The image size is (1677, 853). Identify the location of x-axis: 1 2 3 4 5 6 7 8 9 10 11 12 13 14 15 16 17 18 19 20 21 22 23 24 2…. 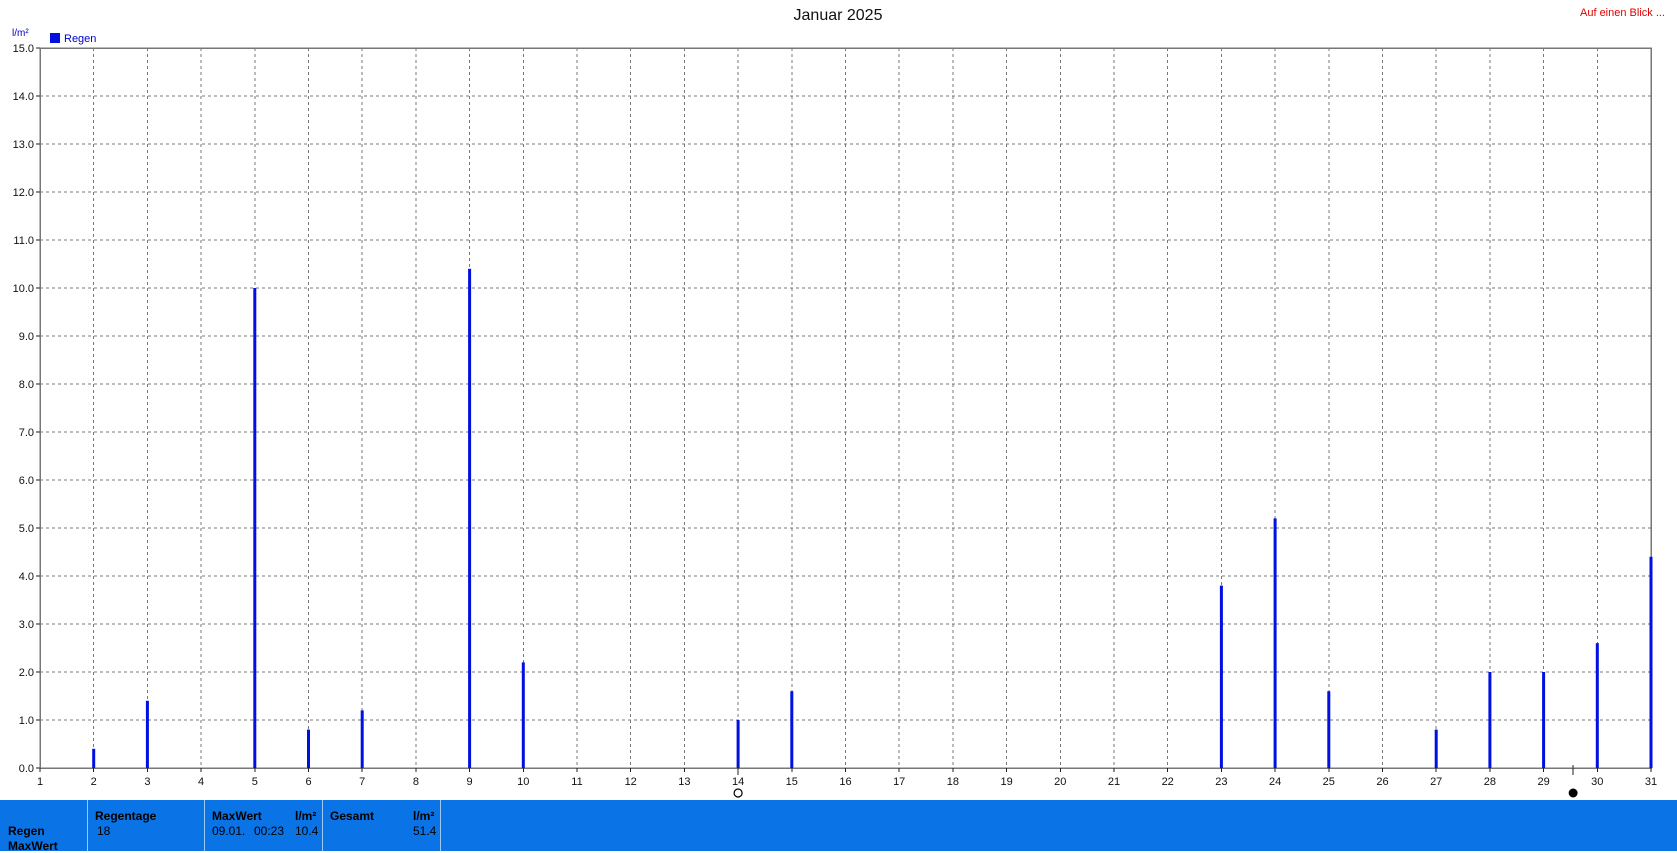
(847, 778).